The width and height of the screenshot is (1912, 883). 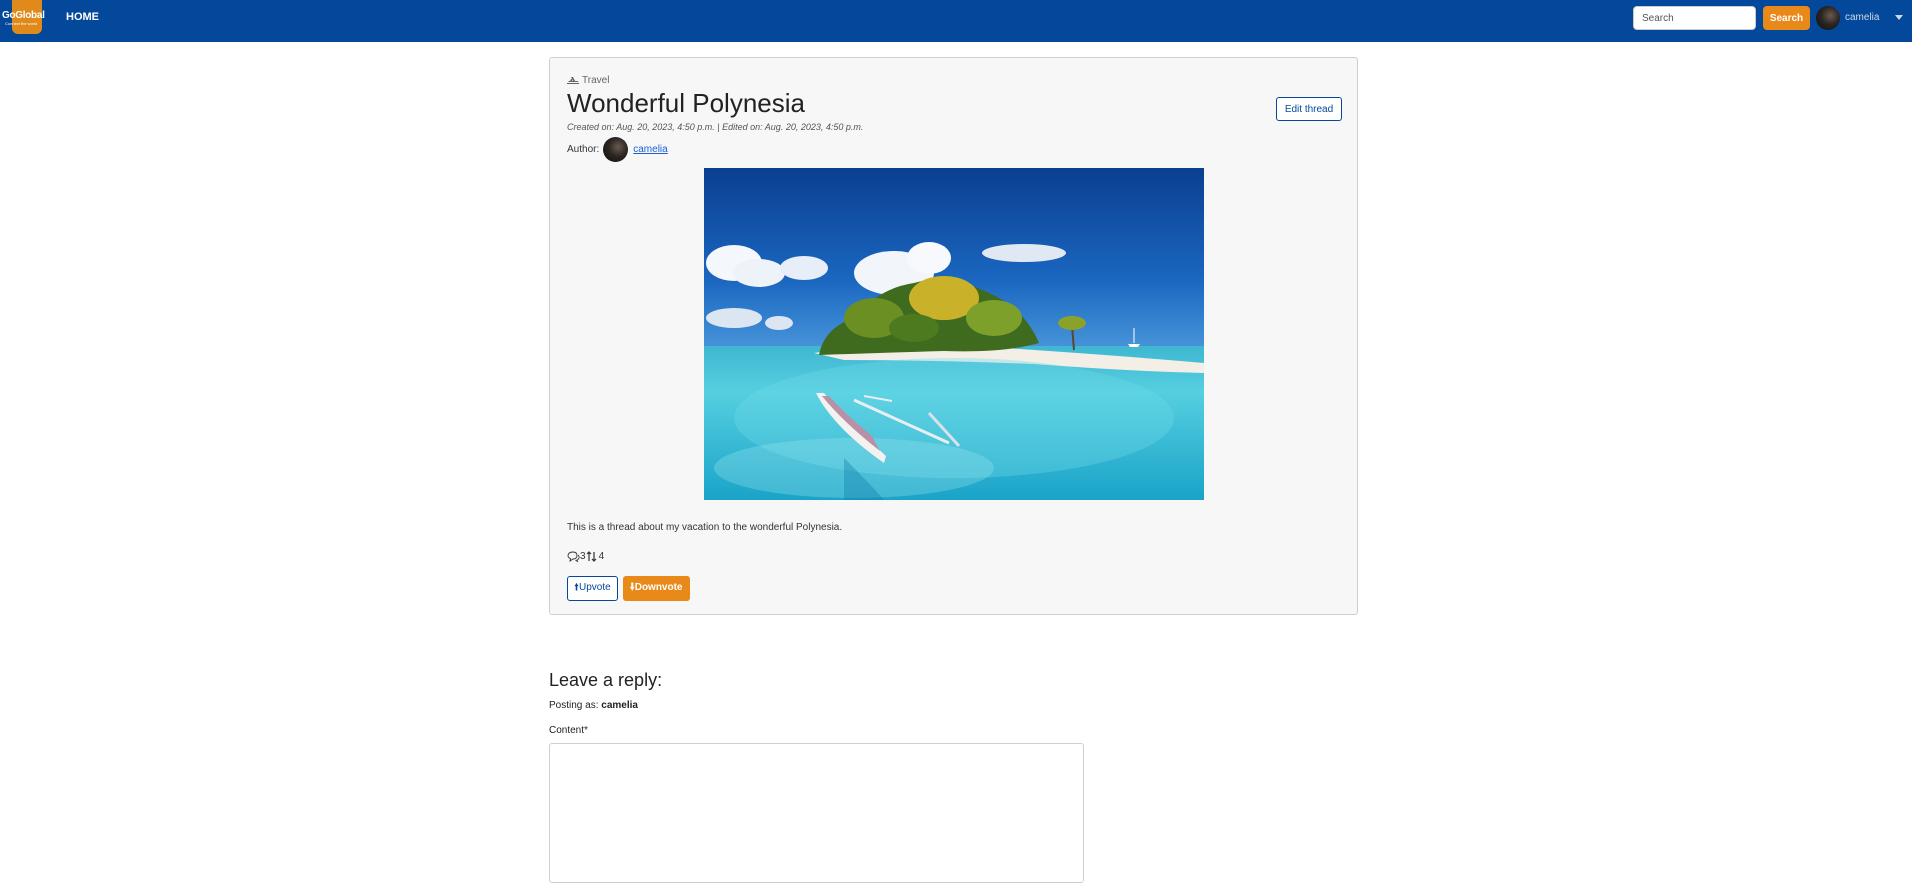 I want to click on nav-home-link: HOME, so click(x=82, y=17).